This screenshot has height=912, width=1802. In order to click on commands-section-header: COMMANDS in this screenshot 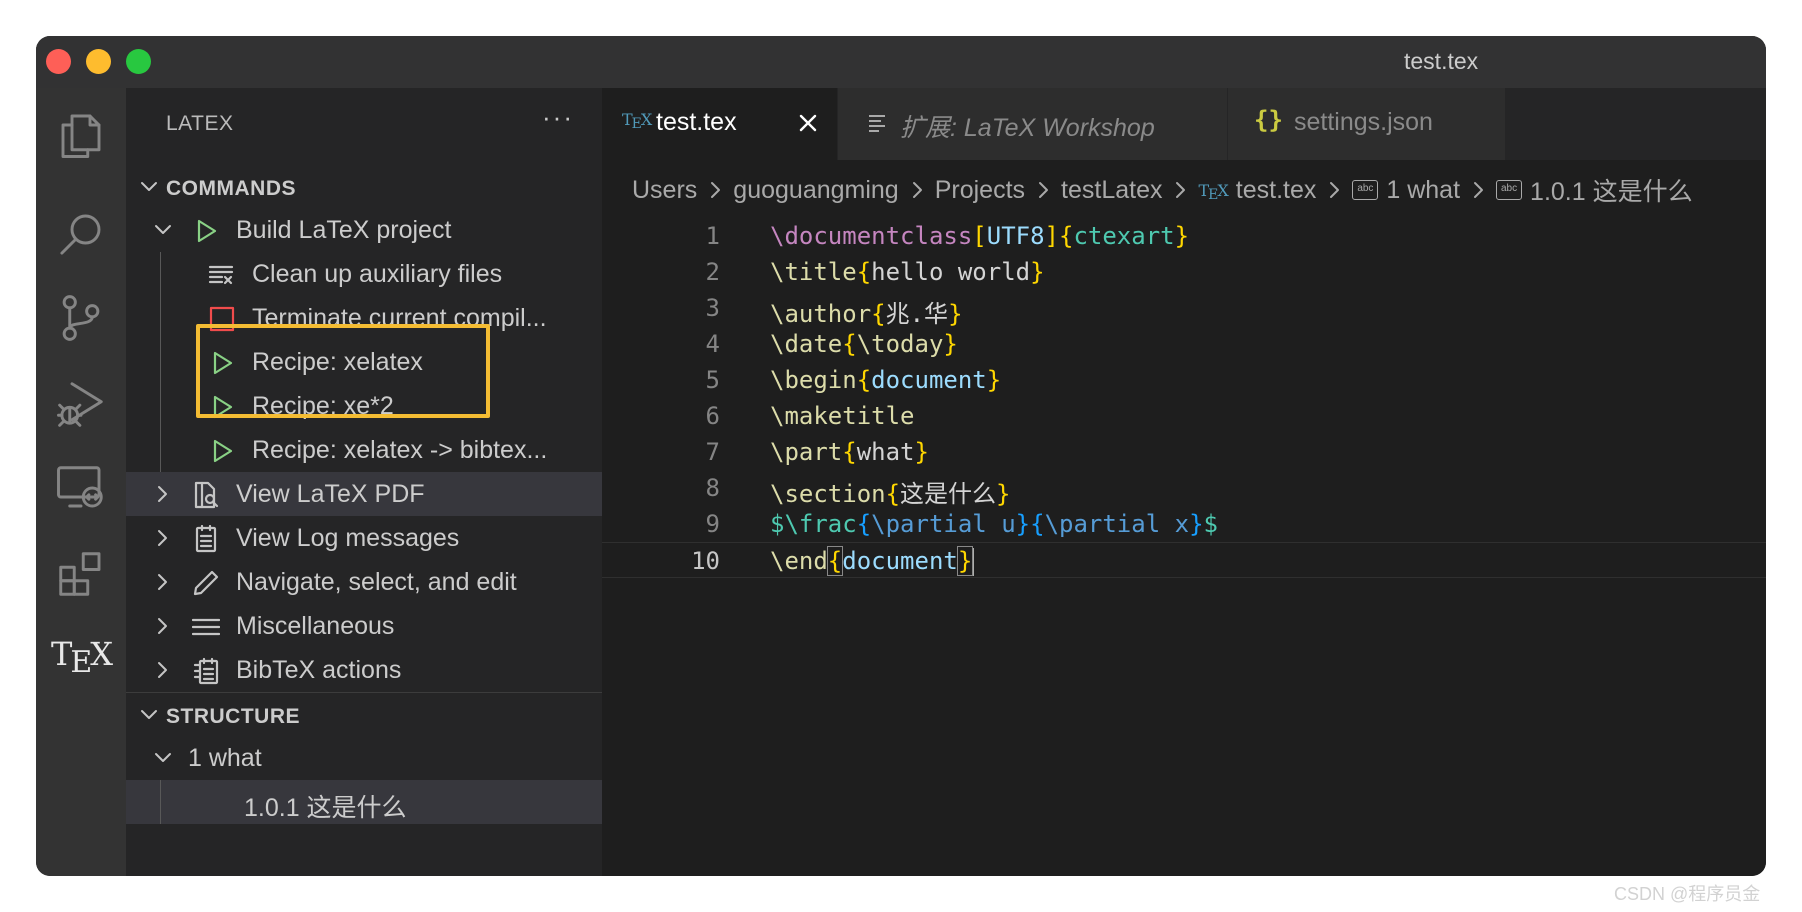, I will do `click(364, 188)`.